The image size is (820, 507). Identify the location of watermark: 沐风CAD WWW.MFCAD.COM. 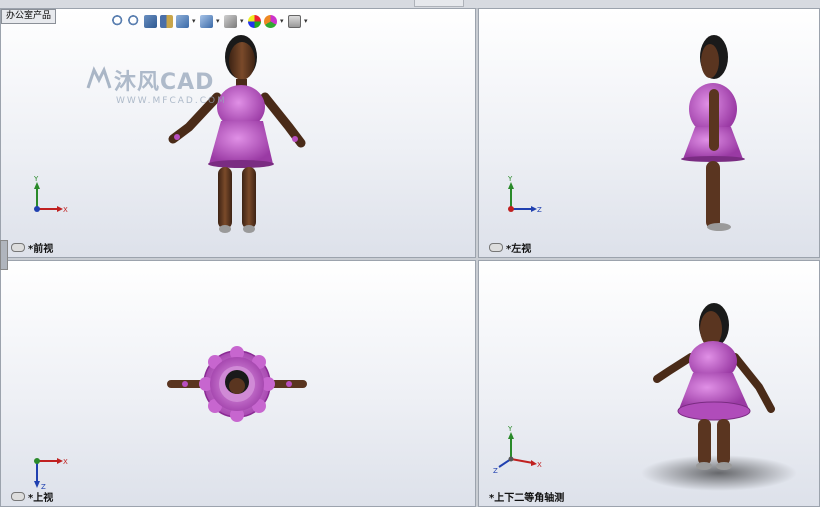
(156, 85).